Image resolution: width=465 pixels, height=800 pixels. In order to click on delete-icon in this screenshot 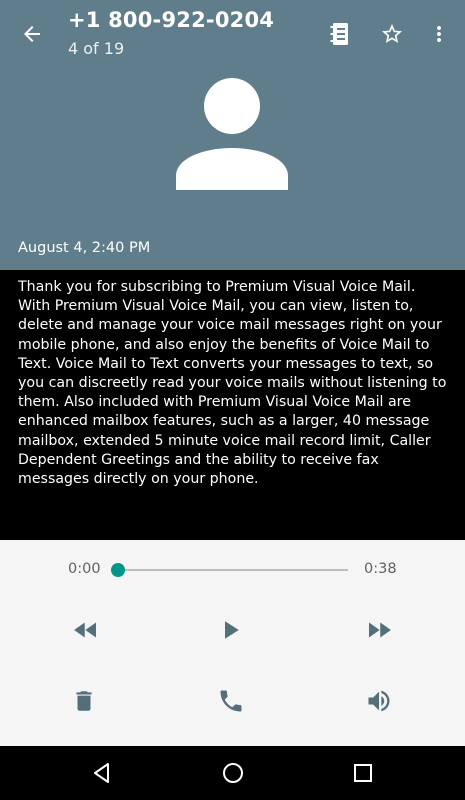, I will do `click(84, 701)`.